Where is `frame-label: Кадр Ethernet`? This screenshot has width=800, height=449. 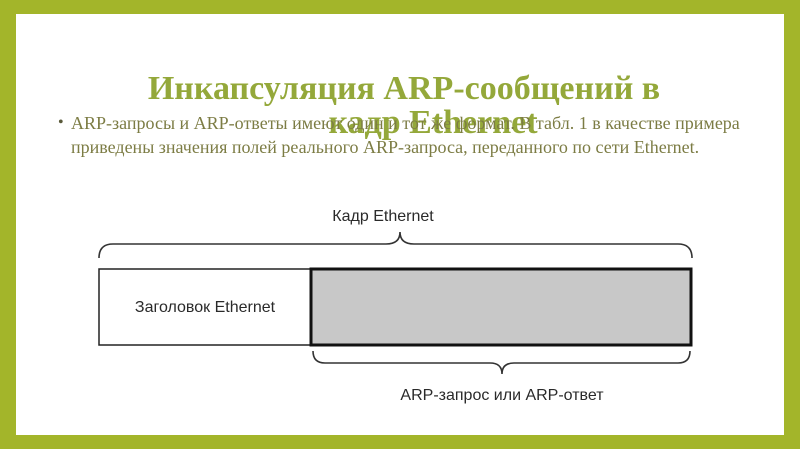 frame-label: Кадр Ethernet is located at coordinates (383, 216).